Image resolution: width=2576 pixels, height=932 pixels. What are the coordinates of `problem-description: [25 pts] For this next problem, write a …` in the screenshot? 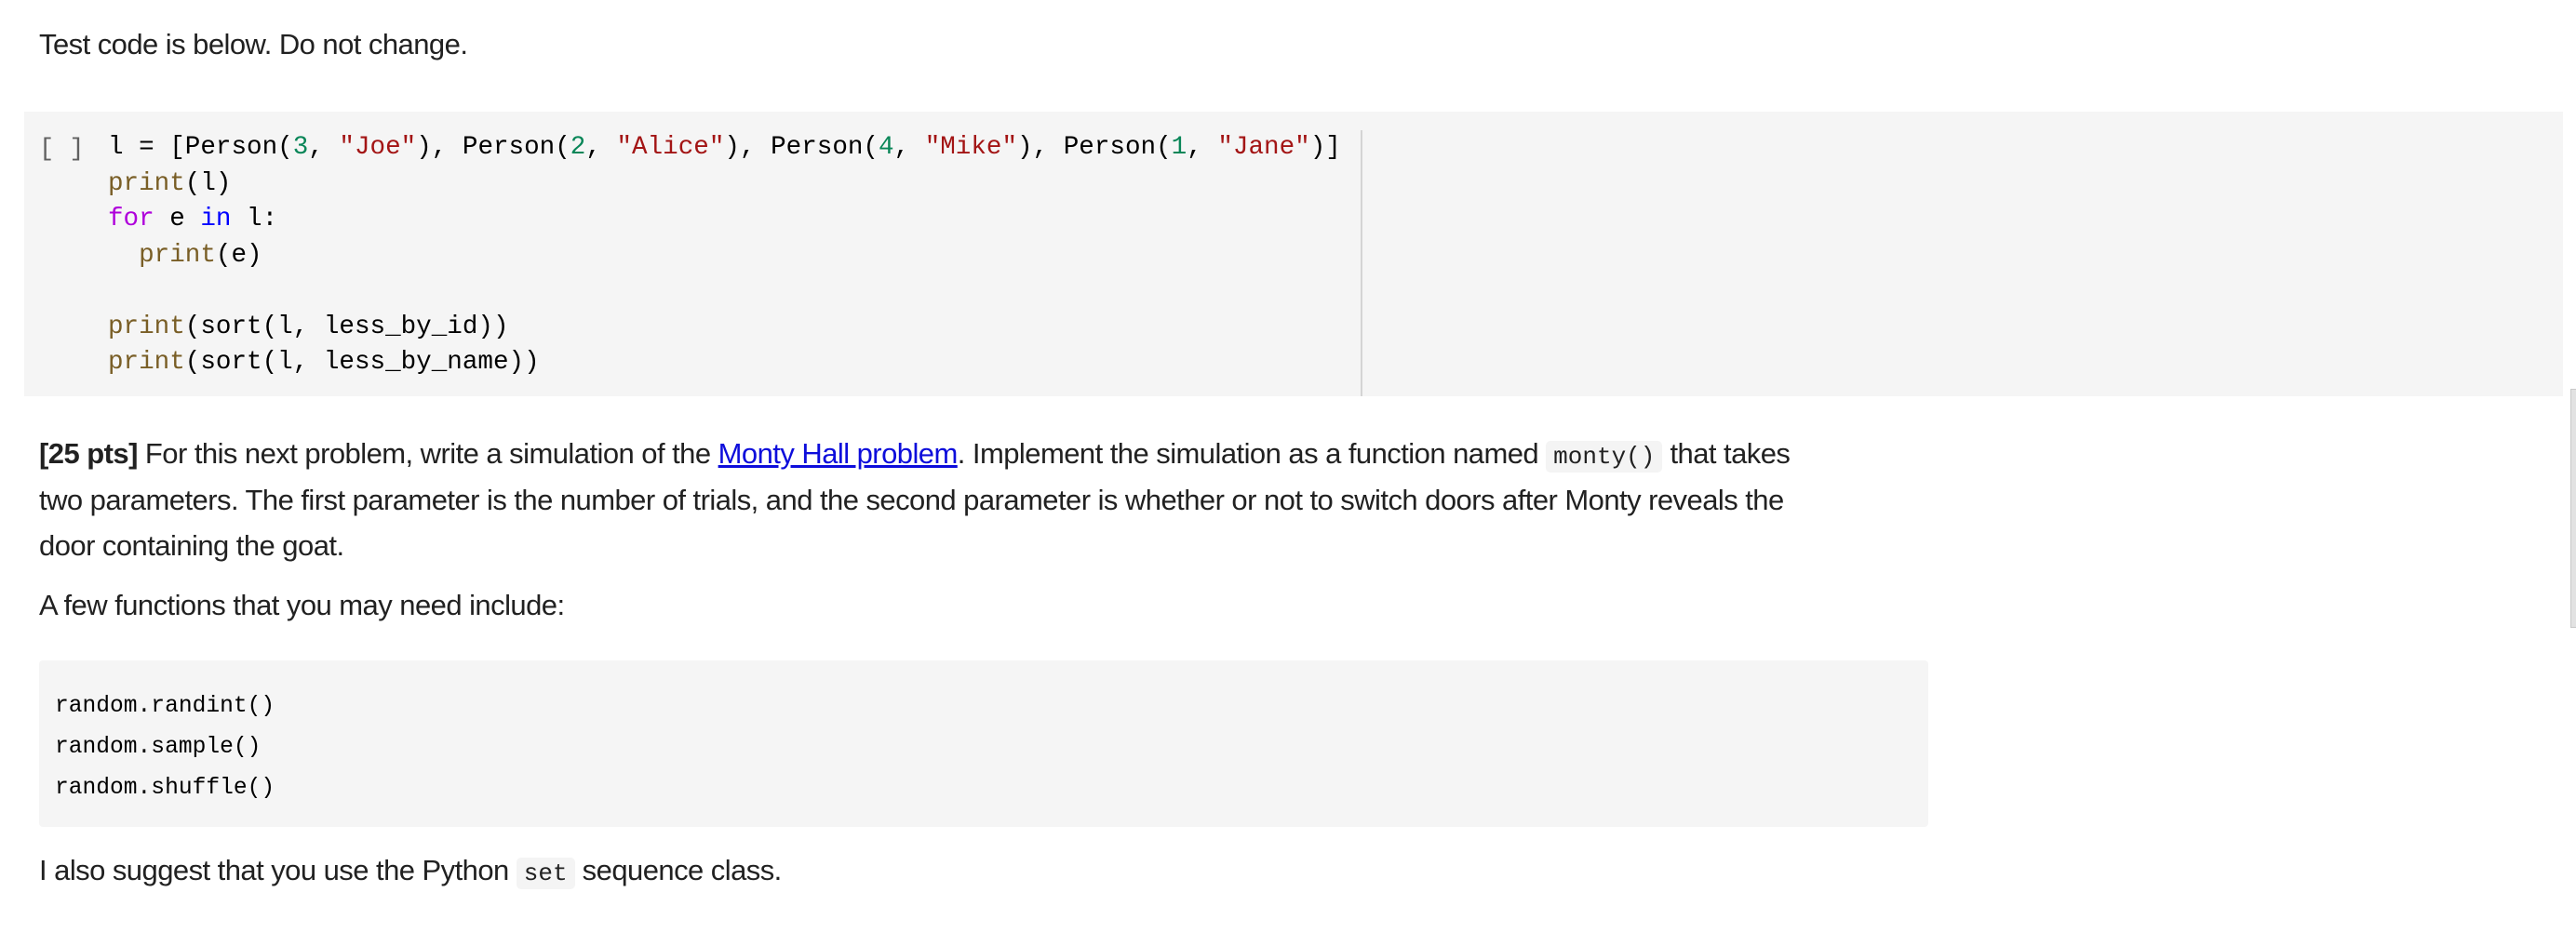 It's located at (915, 500).